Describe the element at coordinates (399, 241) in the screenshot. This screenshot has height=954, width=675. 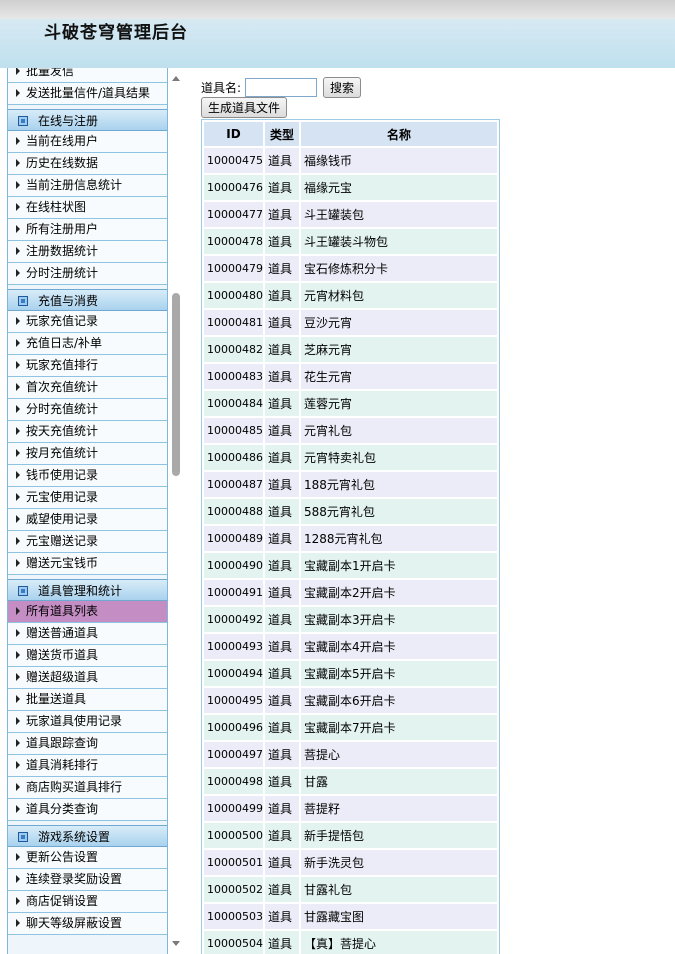
I see `cell-name: 斗王罐装斗物包` at that location.